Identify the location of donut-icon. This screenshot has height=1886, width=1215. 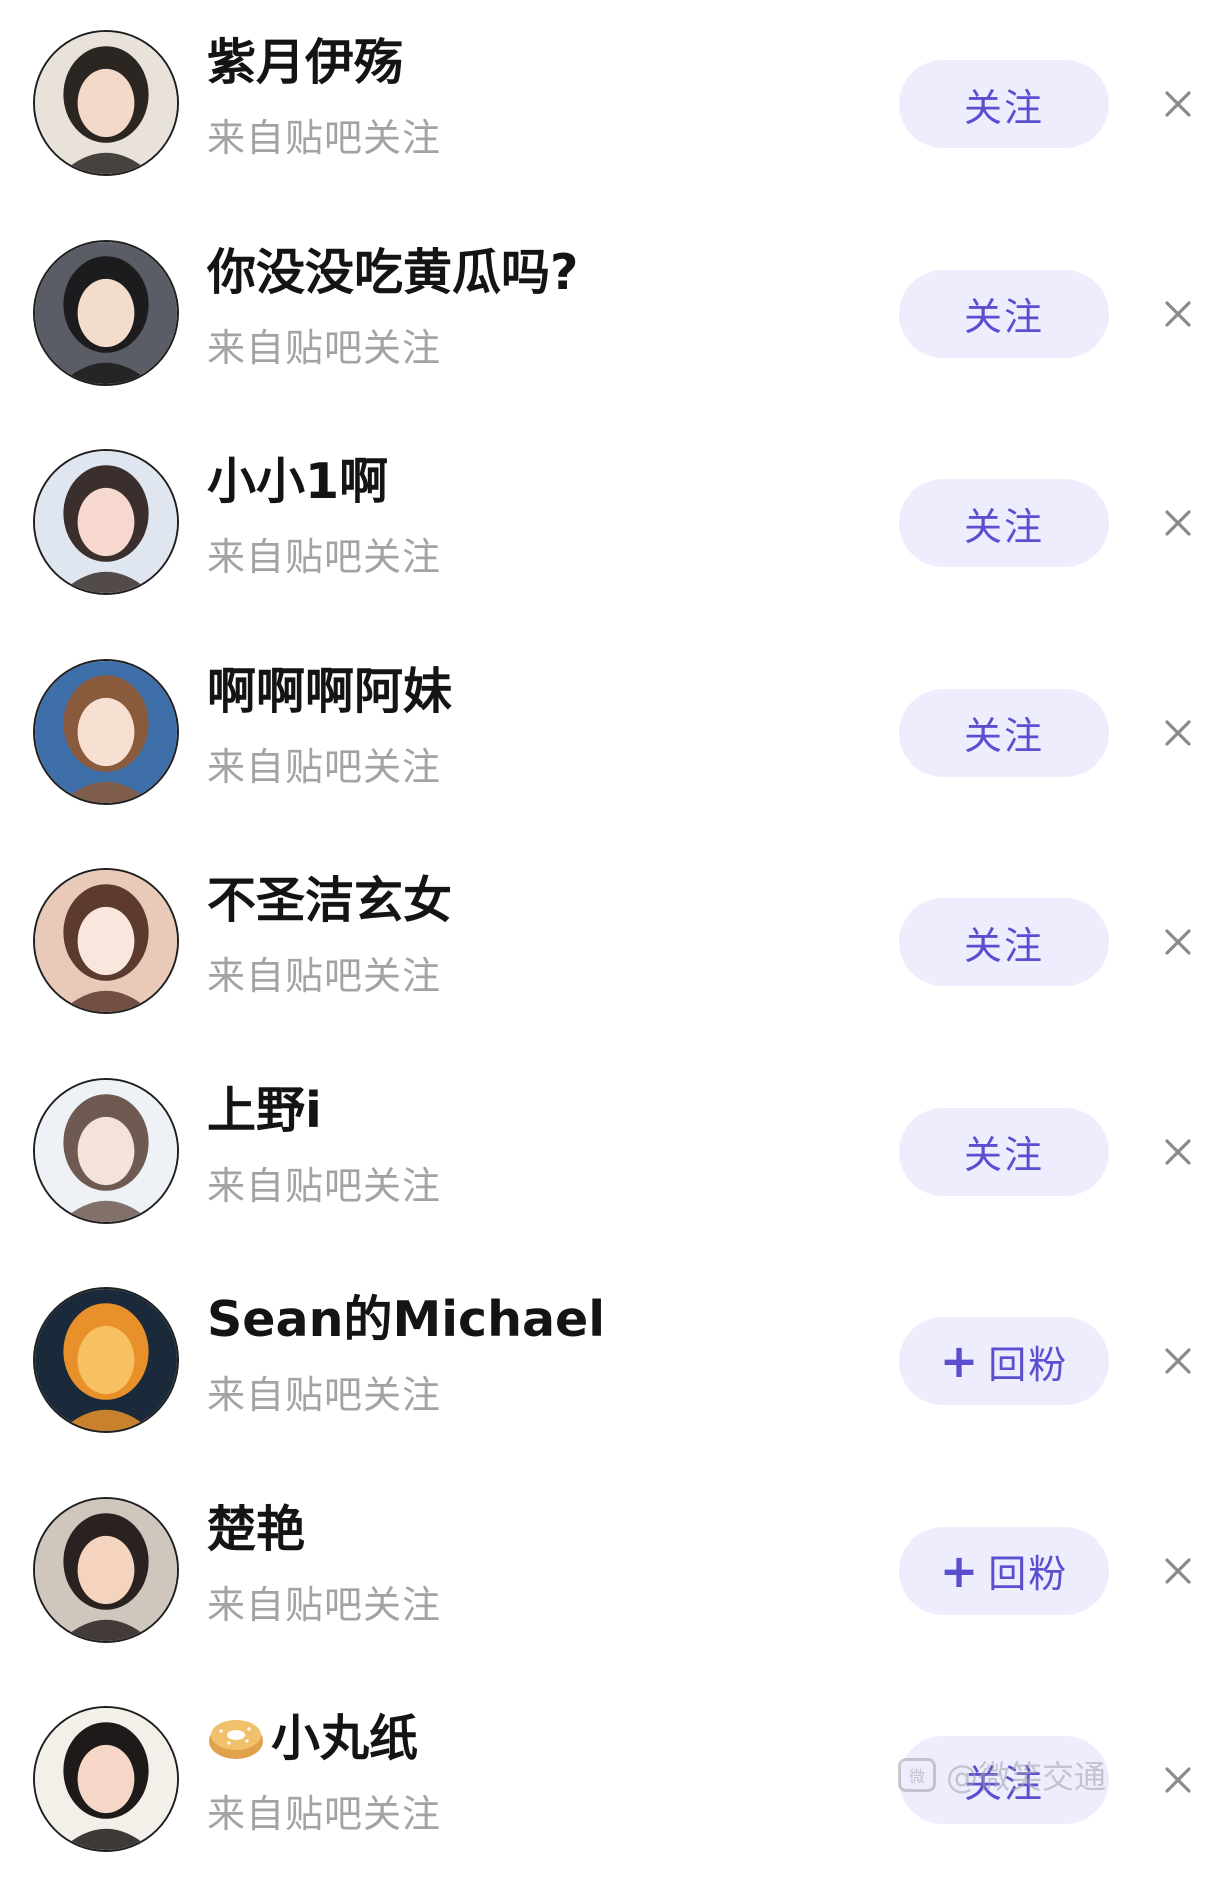
(236, 1736).